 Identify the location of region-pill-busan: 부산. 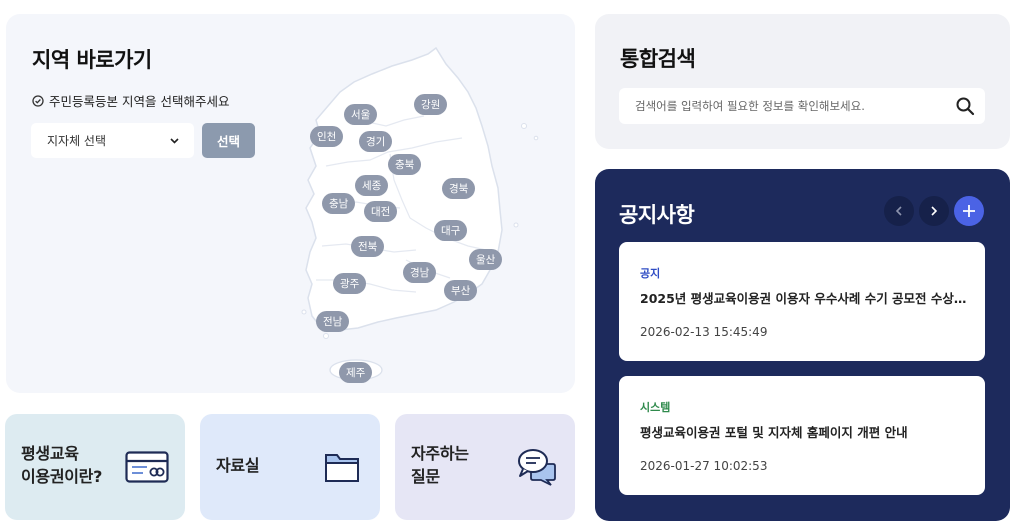
(461, 290).